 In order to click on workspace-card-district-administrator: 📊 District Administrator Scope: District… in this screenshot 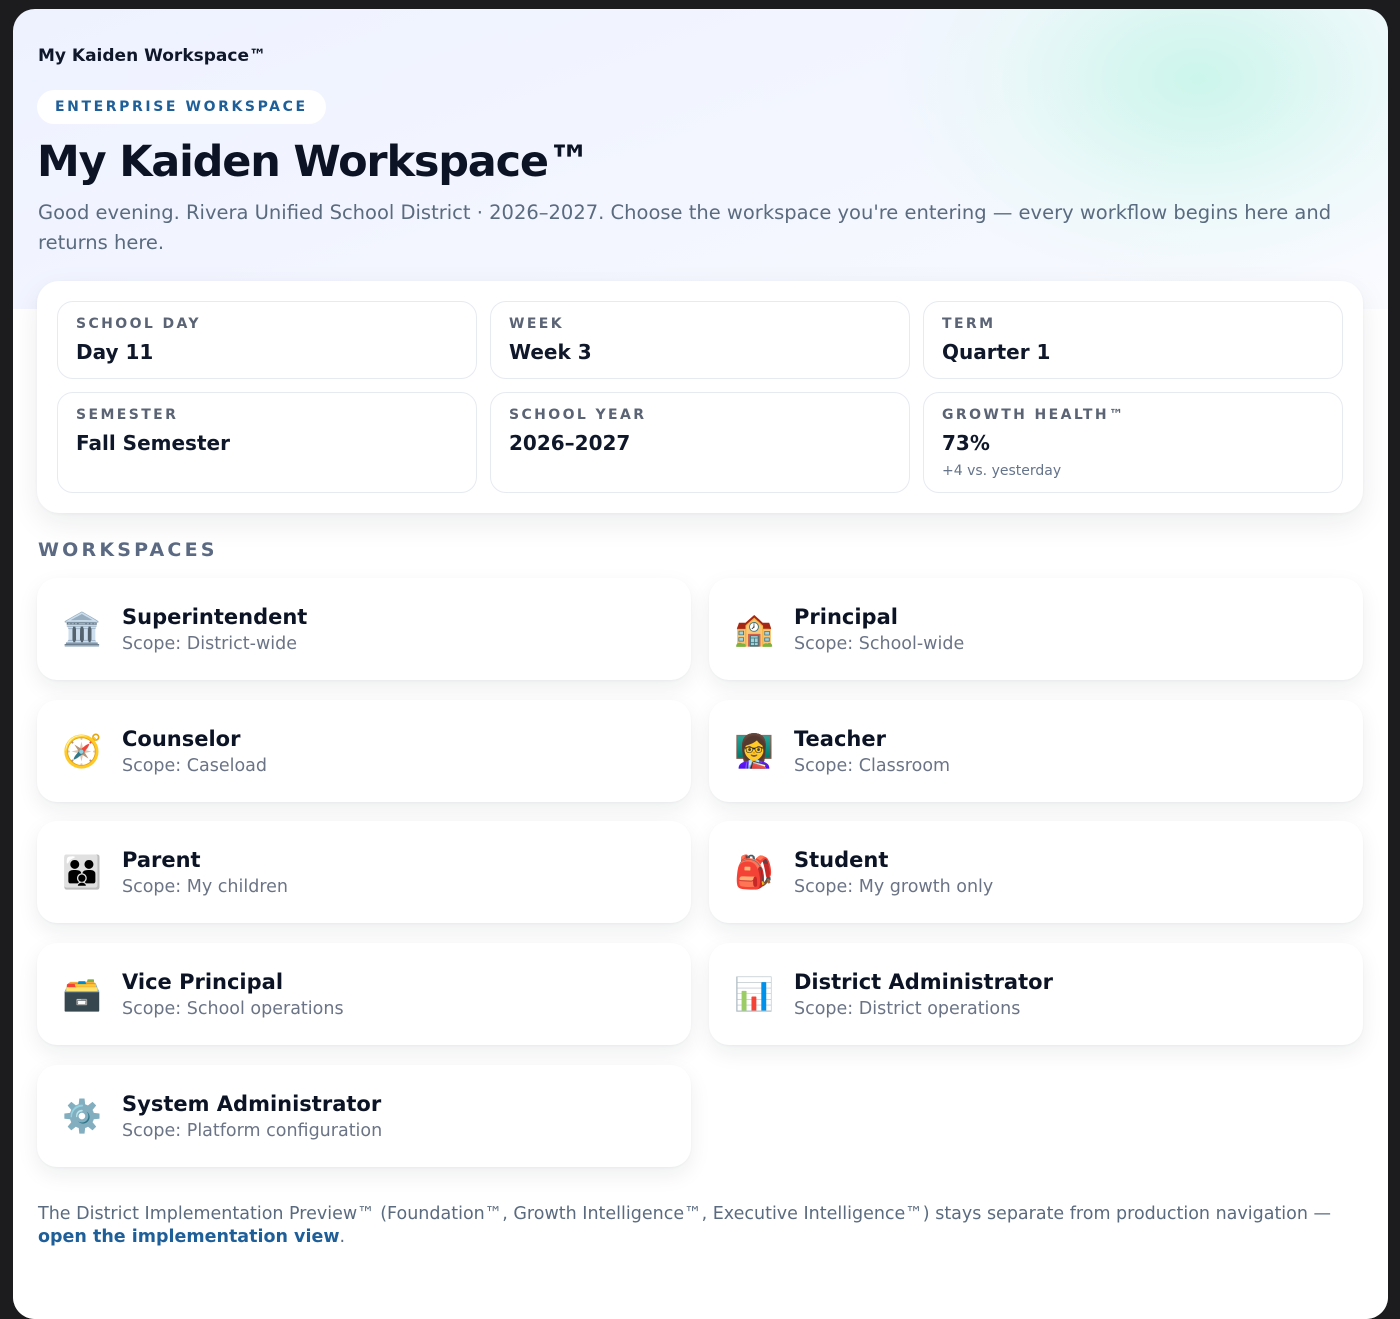, I will do `click(1036, 994)`.